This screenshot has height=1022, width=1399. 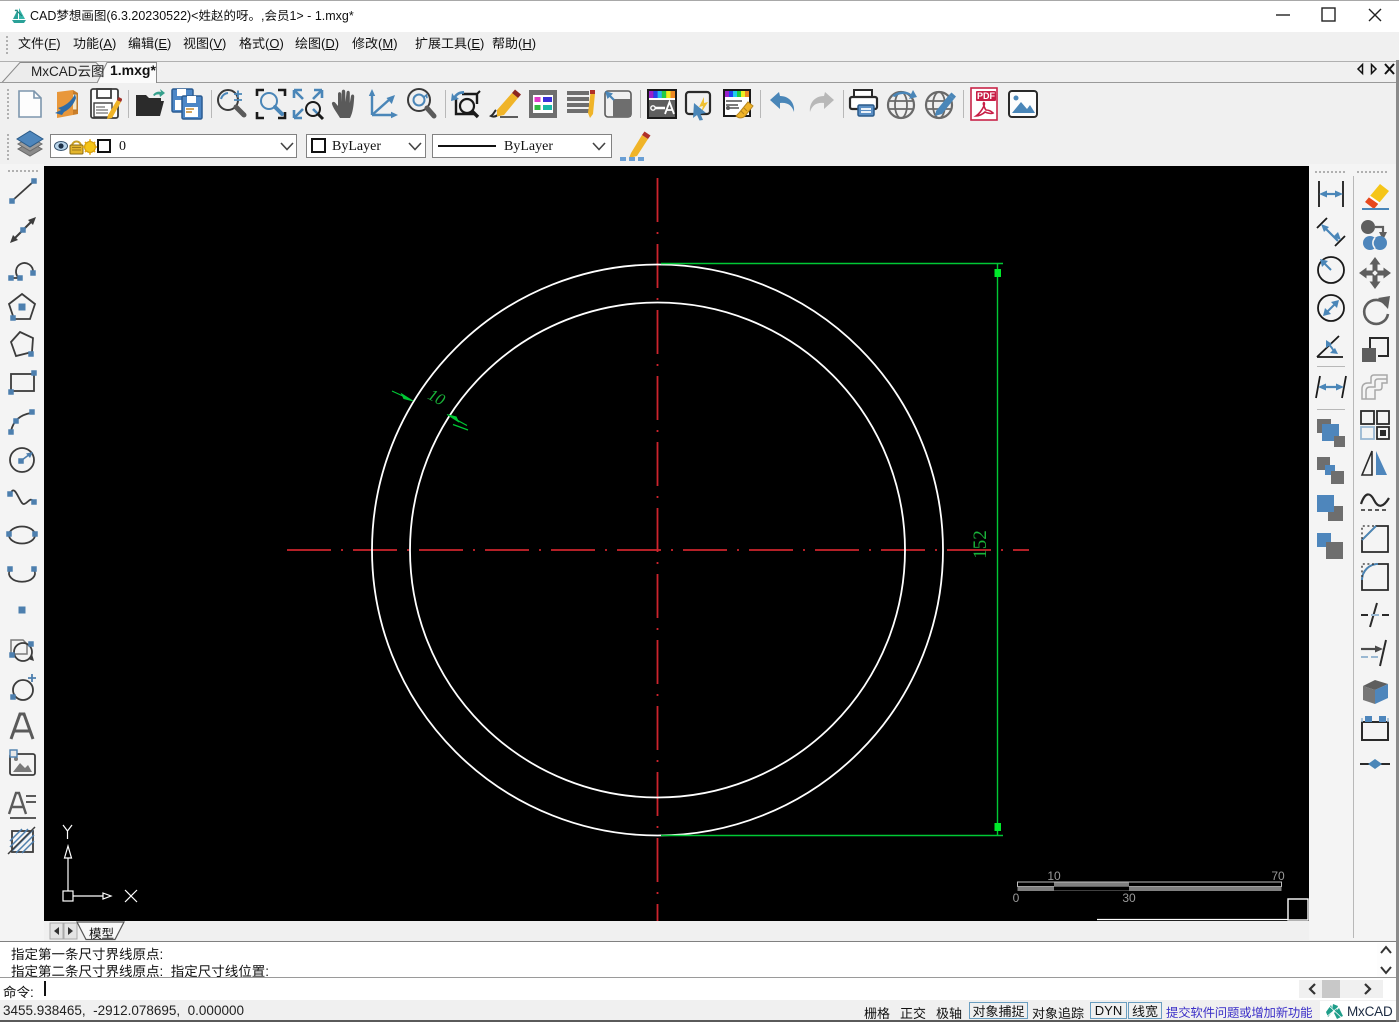 What do you see at coordinates (1129, 898) in the screenshot?
I see `svg-text: 30` at bounding box center [1129, 898].